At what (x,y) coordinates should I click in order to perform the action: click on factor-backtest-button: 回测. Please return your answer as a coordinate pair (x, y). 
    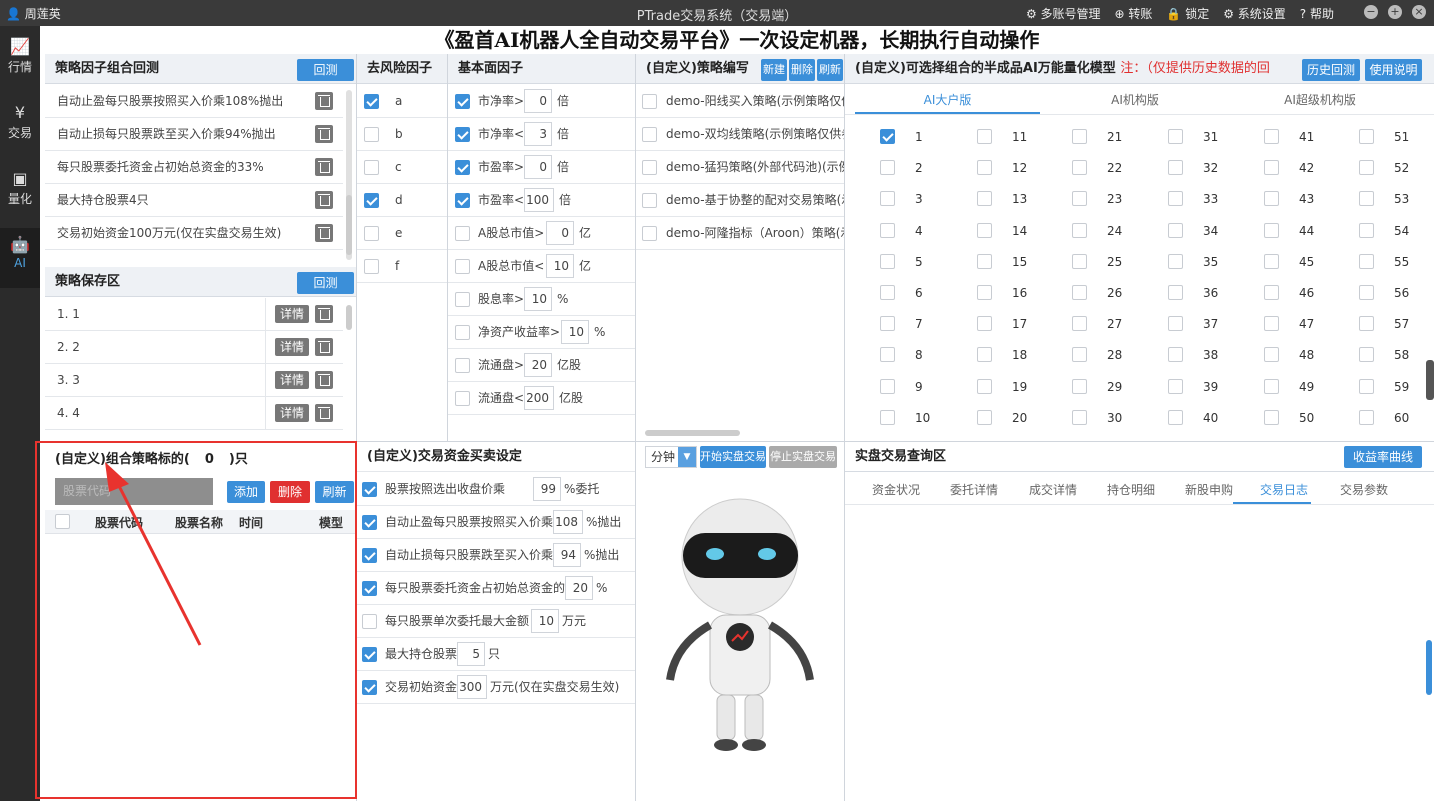
    Looking at the image, I should click on (325, 70).